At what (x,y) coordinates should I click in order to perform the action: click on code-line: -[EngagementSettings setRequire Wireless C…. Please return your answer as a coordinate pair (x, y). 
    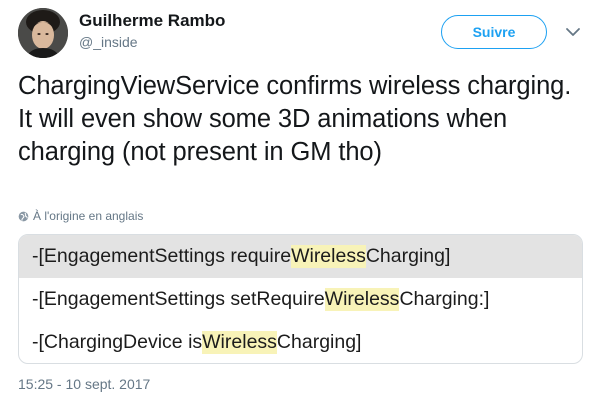
    Looking at the image, I should click on (300, 299).